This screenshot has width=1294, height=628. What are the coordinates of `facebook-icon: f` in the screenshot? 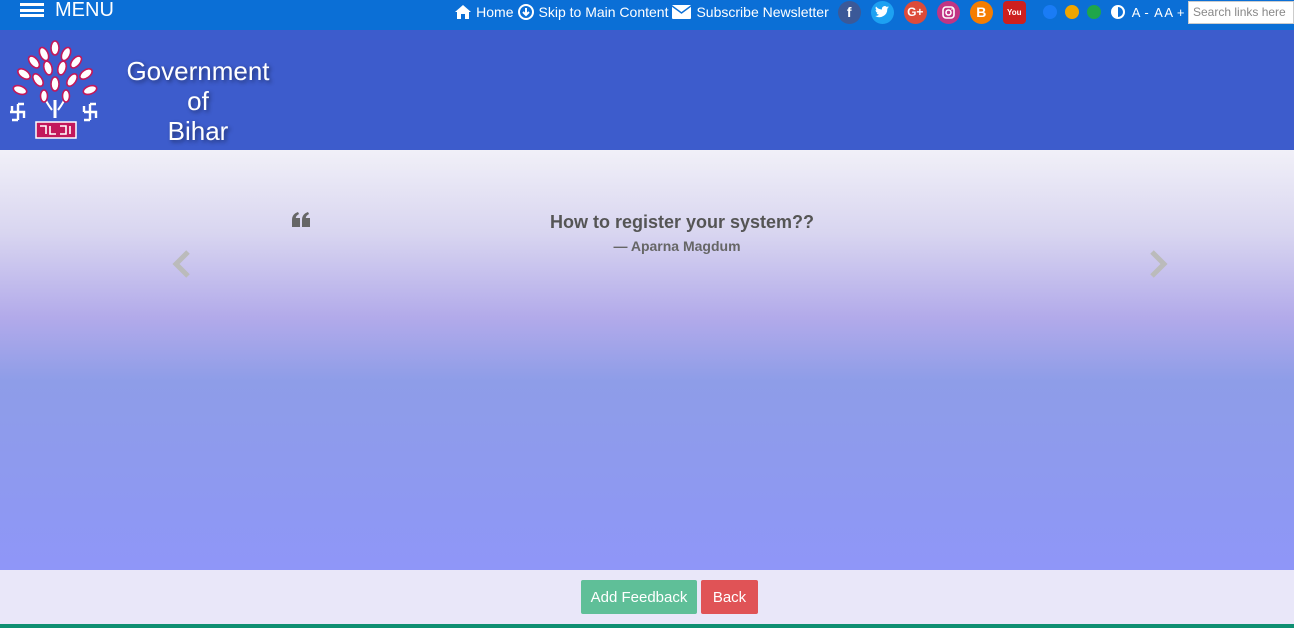 It's located at (849, 12).